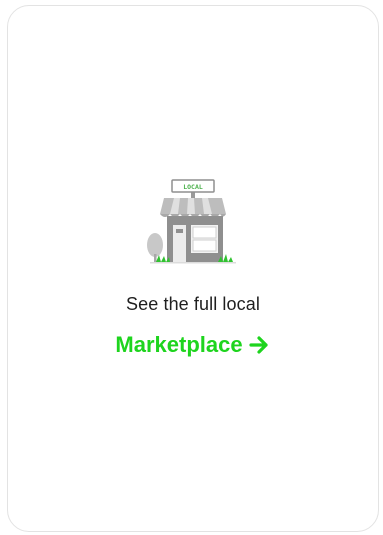 The height and width of the screenshot is (535, 383). What do you see at coordinates (258, 345) in the screenshot?
I see `arrow-right-icon` at bounding box center [258, 345].